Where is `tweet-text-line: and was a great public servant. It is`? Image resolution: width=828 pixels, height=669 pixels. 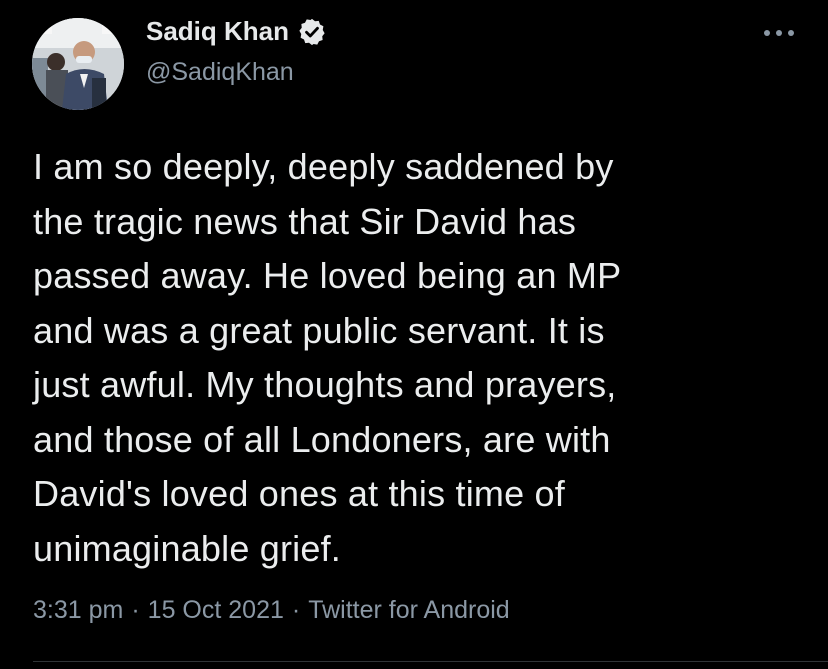 tweet-text-line: and was a great public servant. It is is located at coordinates (319, 330).